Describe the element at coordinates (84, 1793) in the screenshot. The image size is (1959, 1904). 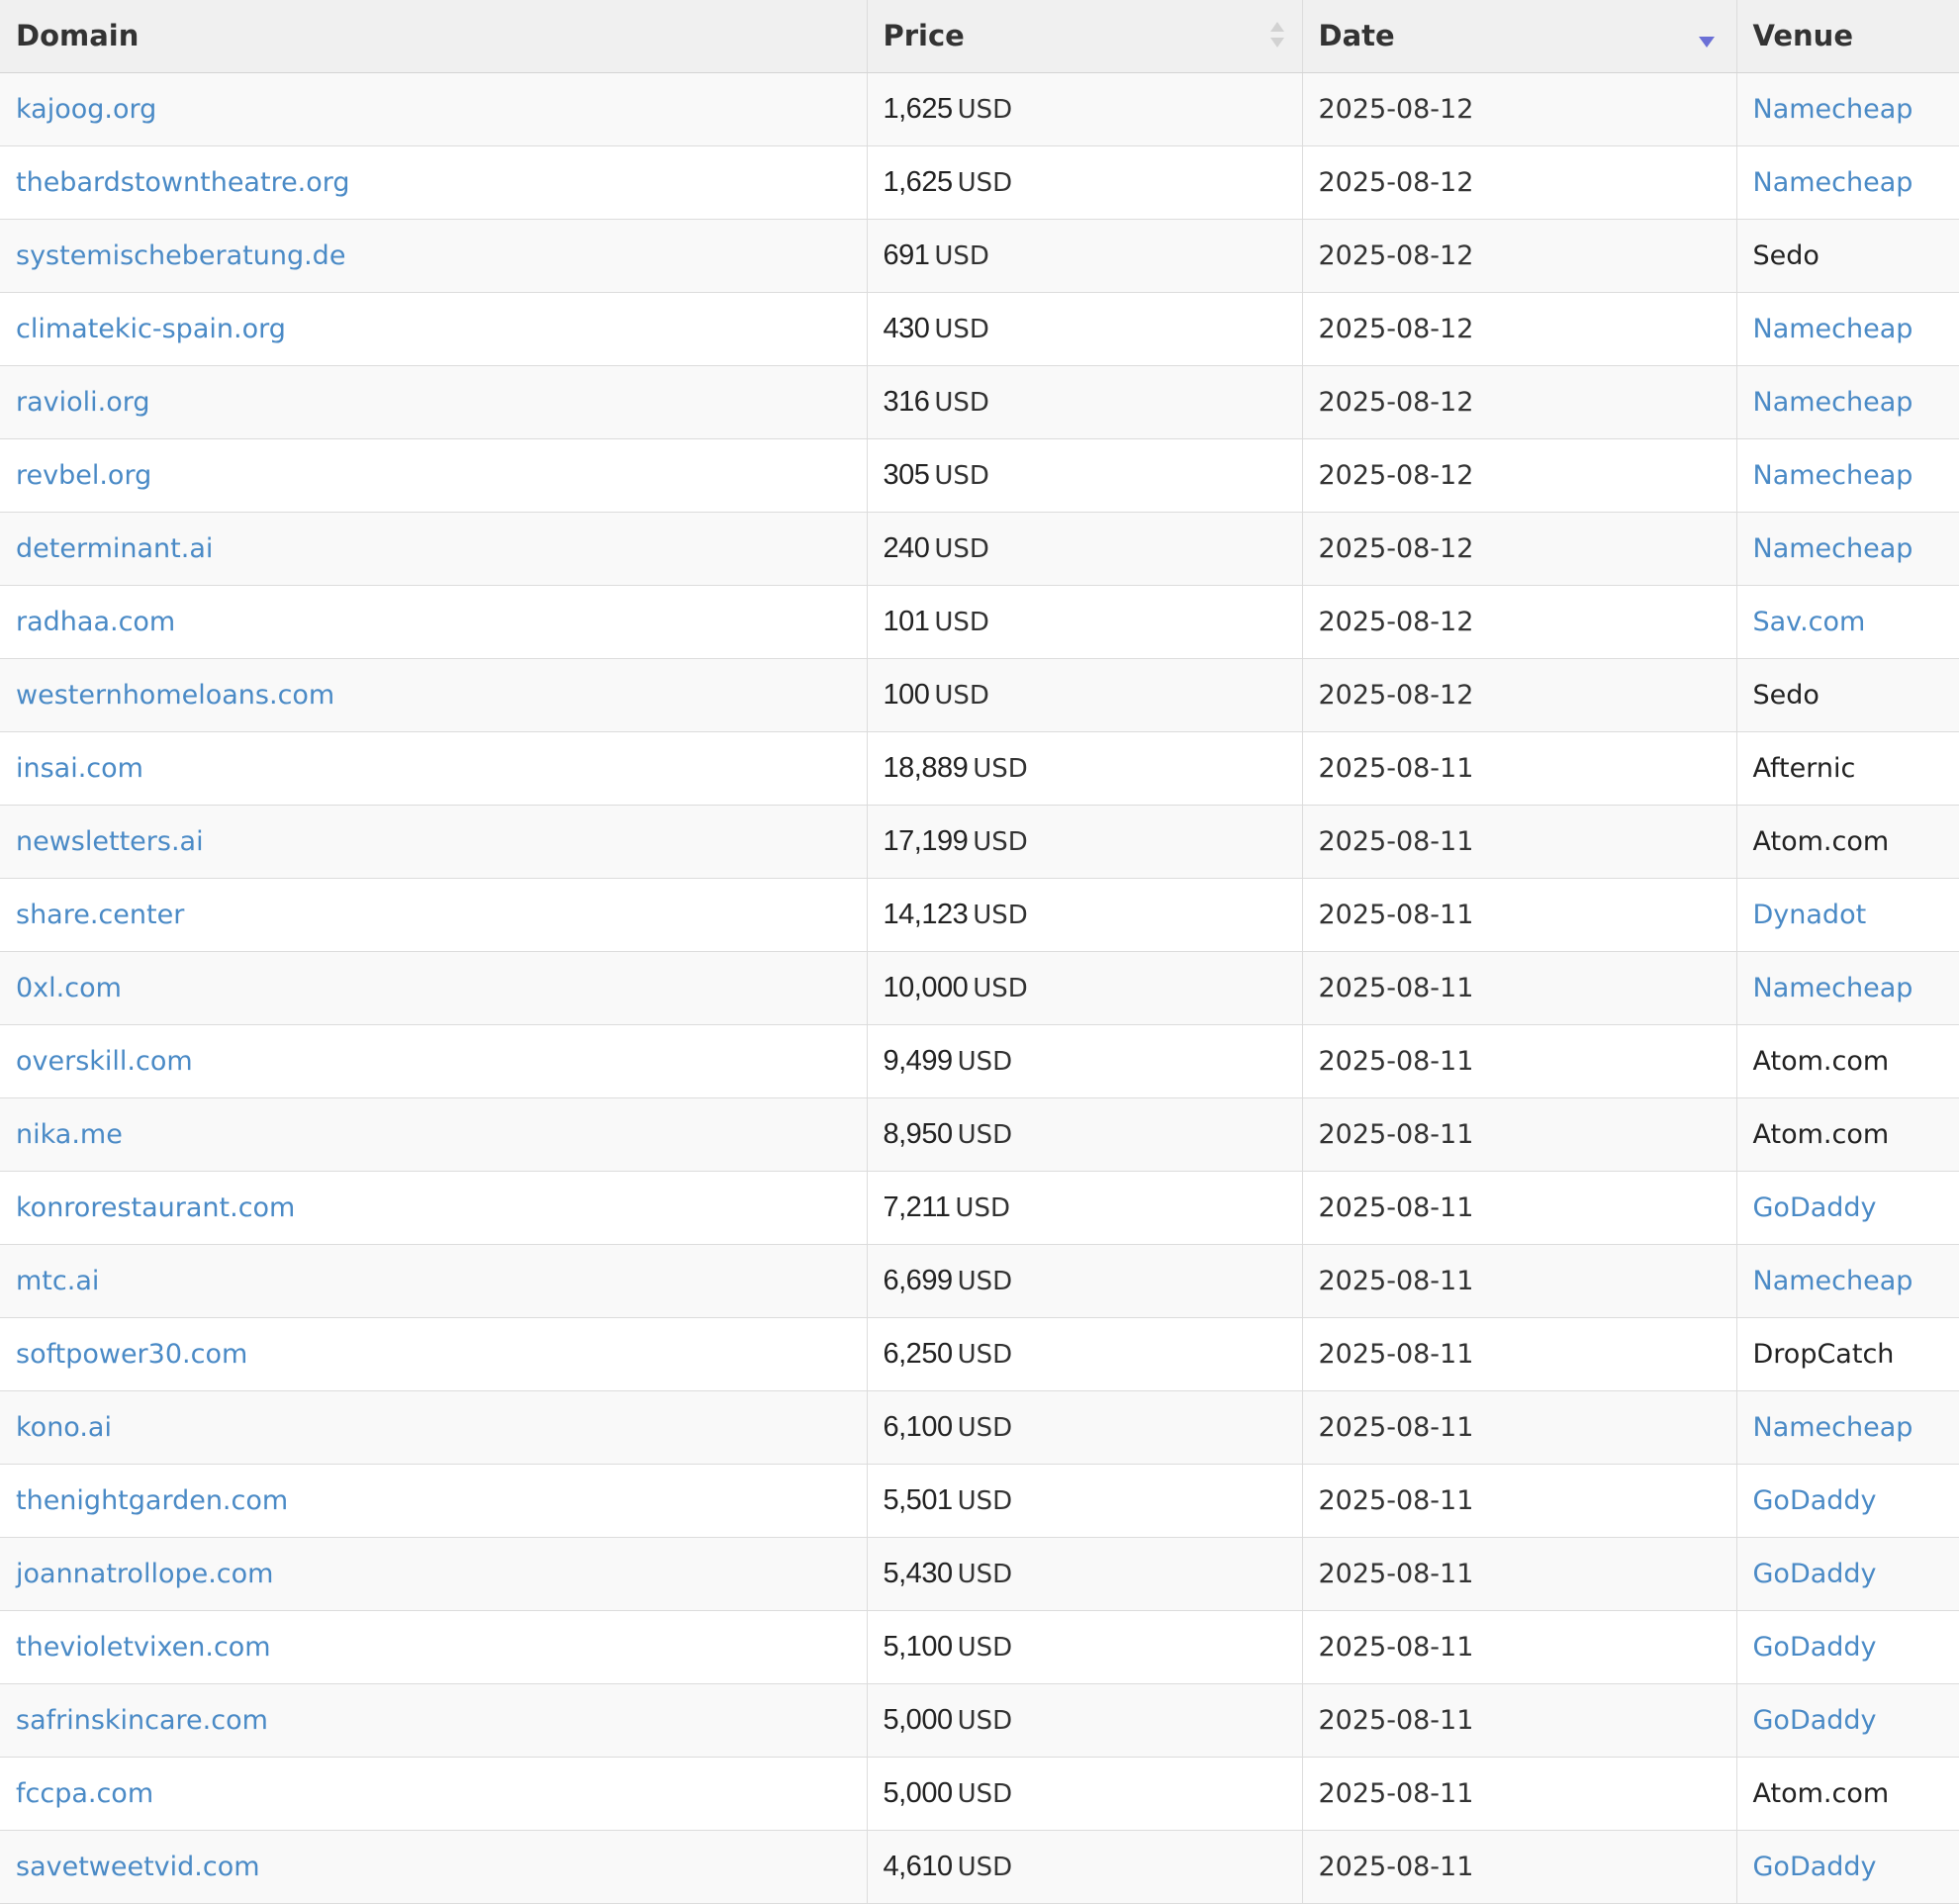
I see `domain-link: fccpa.com` at that location.